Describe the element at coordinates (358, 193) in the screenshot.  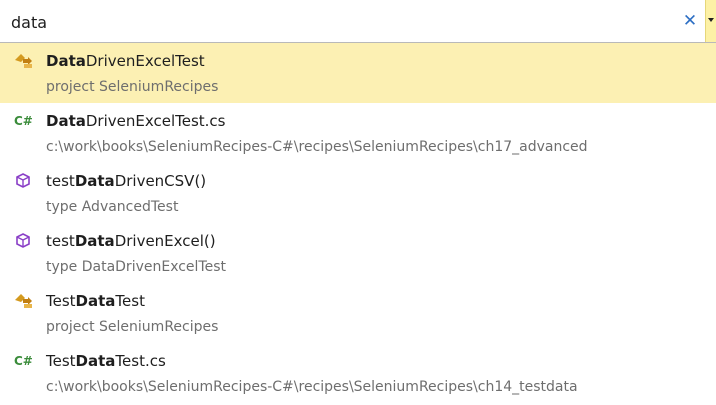
I see `result-item: testDataDrivenCSV() type AdvancedTest` at that location.